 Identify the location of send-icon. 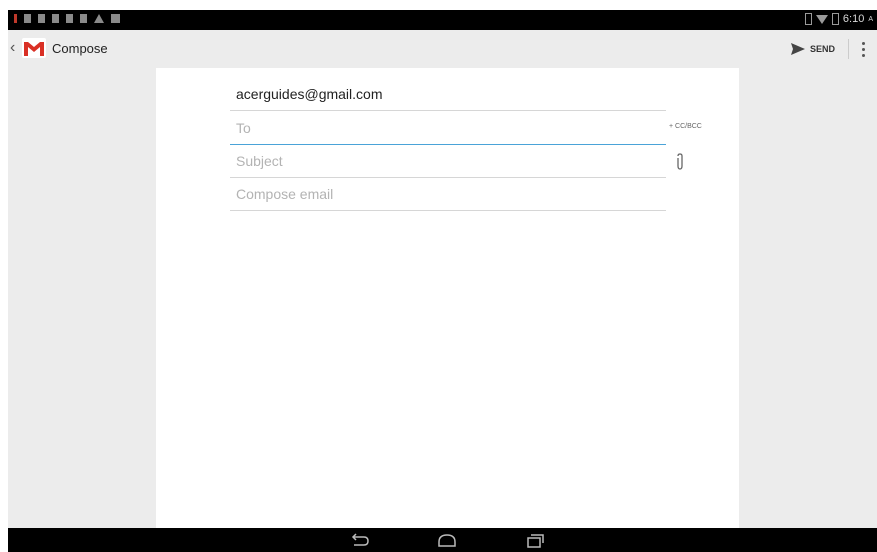
(797, 49).